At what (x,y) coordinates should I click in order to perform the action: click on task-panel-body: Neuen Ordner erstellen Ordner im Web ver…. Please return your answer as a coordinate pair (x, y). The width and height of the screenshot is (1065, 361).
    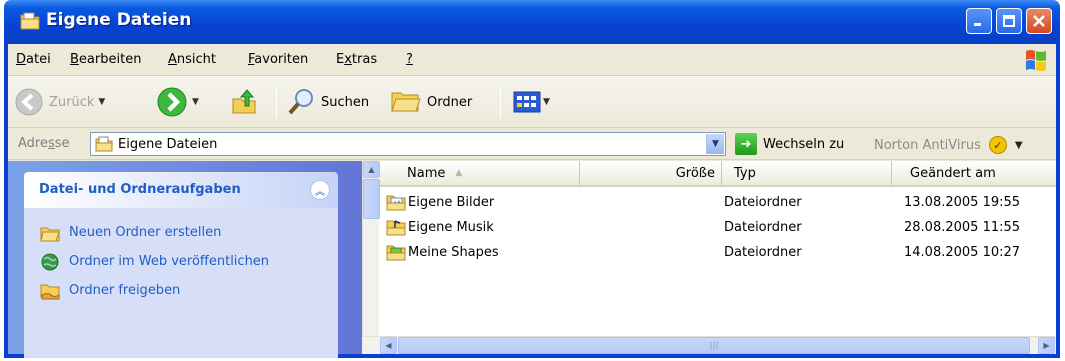
    Looking at the image, I should click on (181, 283).